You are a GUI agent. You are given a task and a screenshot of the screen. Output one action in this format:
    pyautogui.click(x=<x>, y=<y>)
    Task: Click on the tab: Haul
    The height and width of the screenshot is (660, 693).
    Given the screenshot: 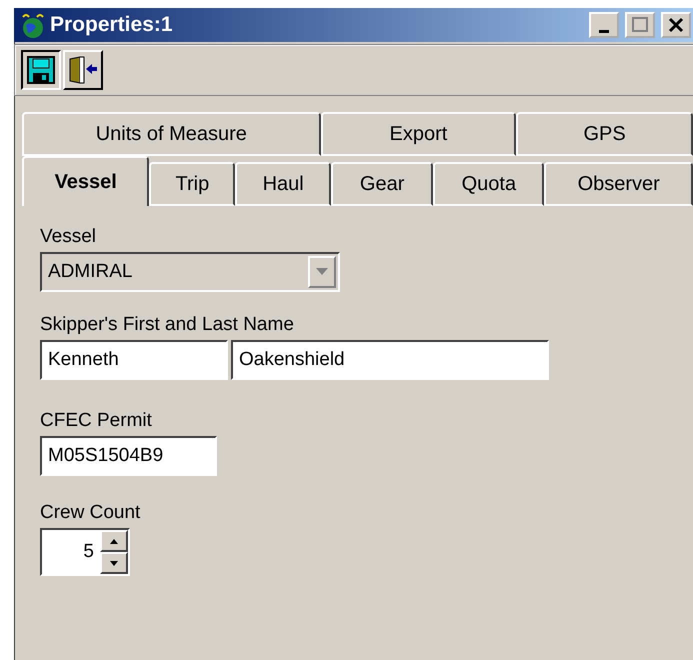 What is the action you would take?
    pyautogui.click(x=283, y=184)
    